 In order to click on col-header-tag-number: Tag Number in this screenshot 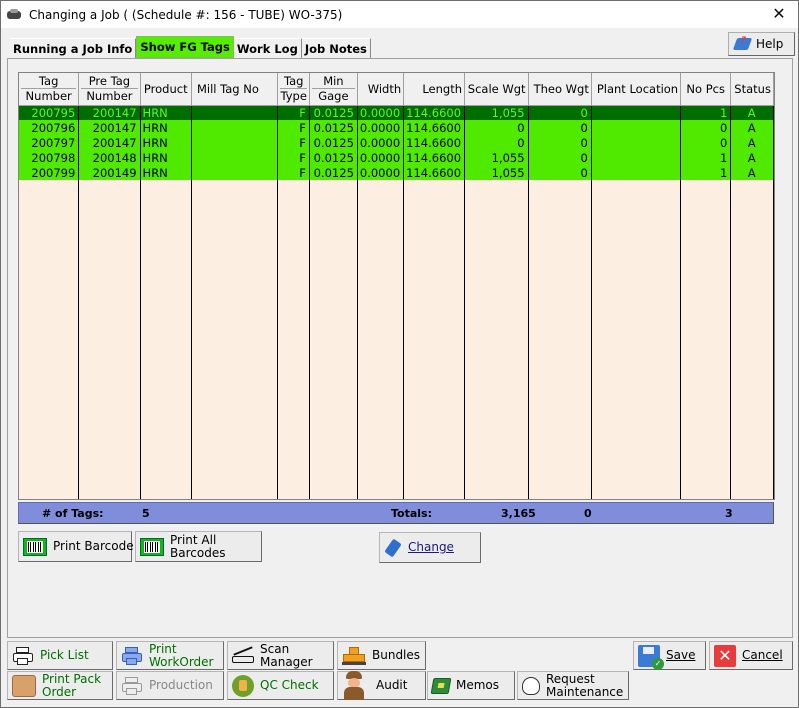, I will do `click(49, 89)`.